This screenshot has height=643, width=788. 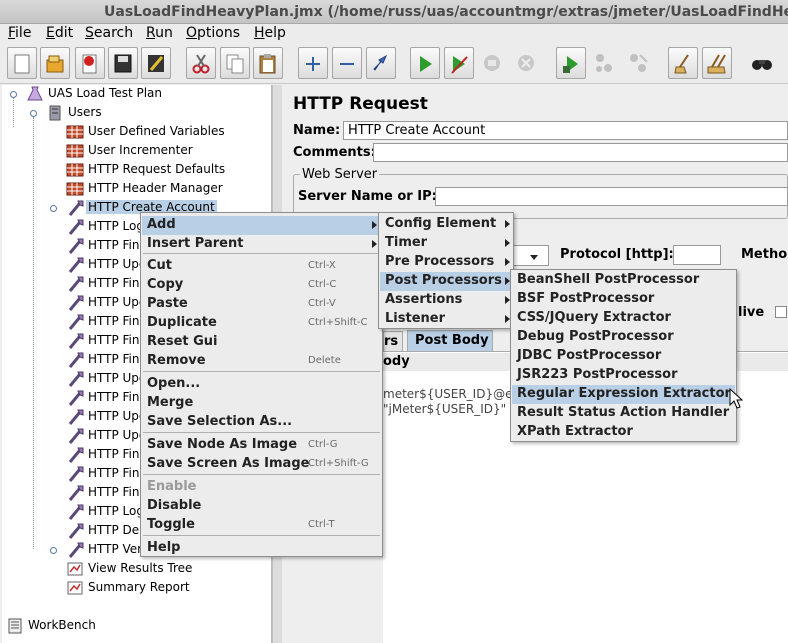 I want to click on submenu-item-label: CSS/JQuery Extractor, so click(x=594, y=317).